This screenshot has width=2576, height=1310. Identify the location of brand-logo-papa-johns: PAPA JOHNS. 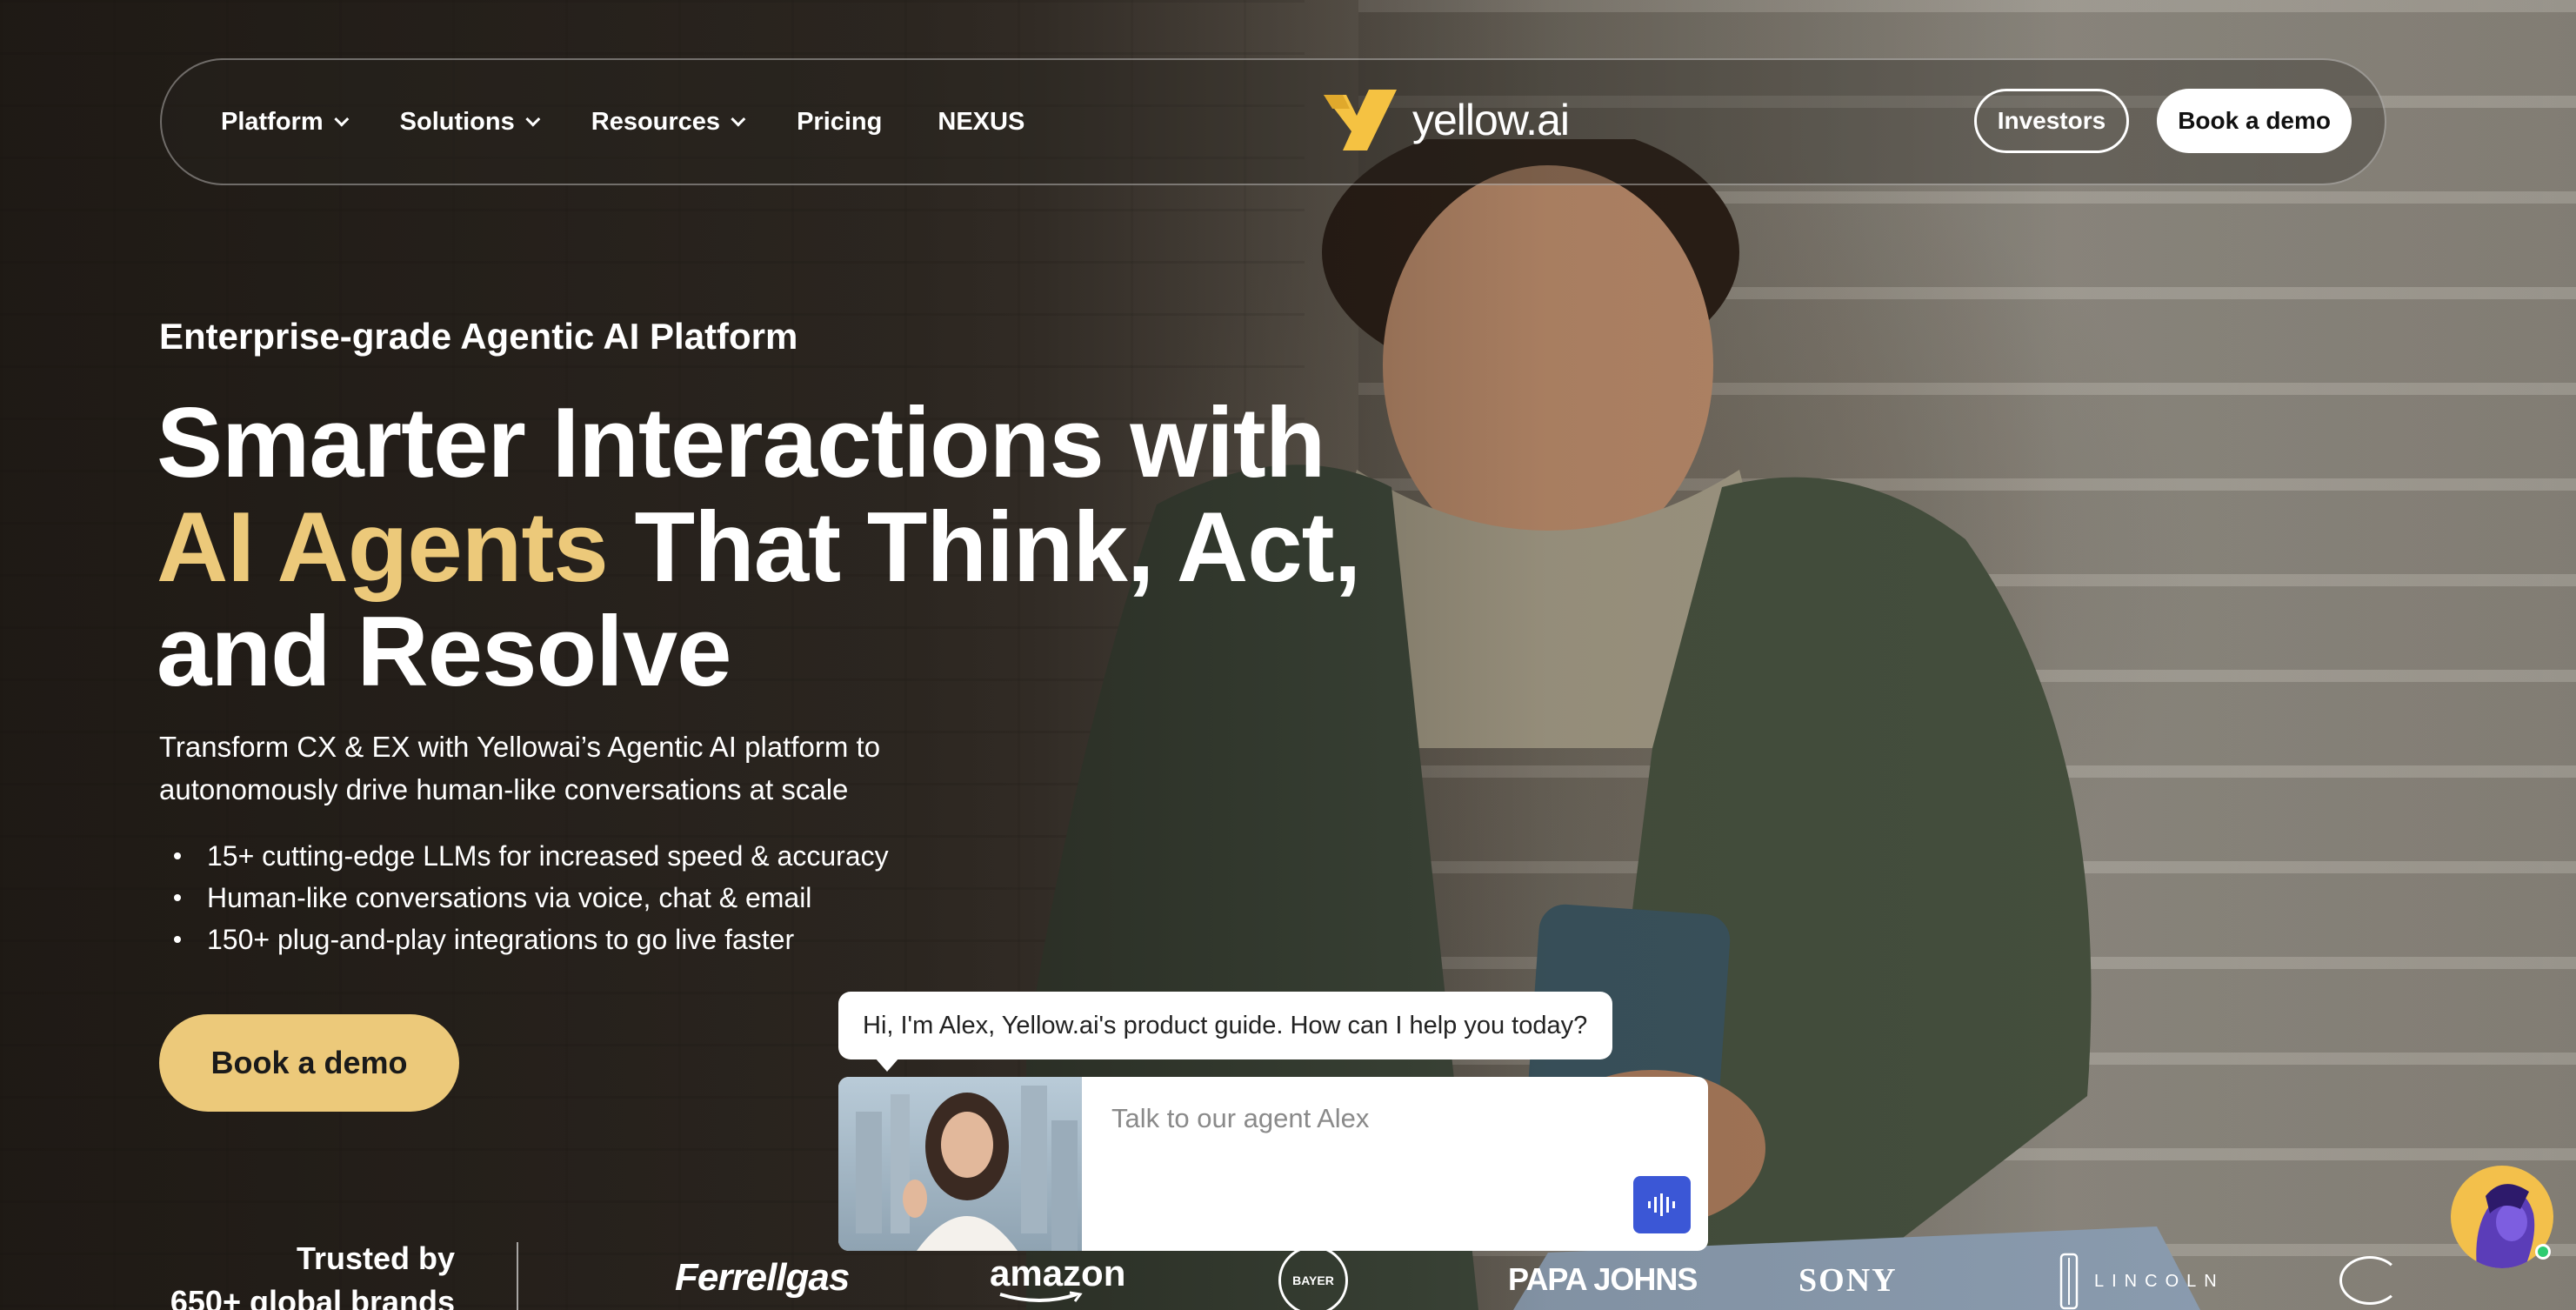
(1603, 1279).